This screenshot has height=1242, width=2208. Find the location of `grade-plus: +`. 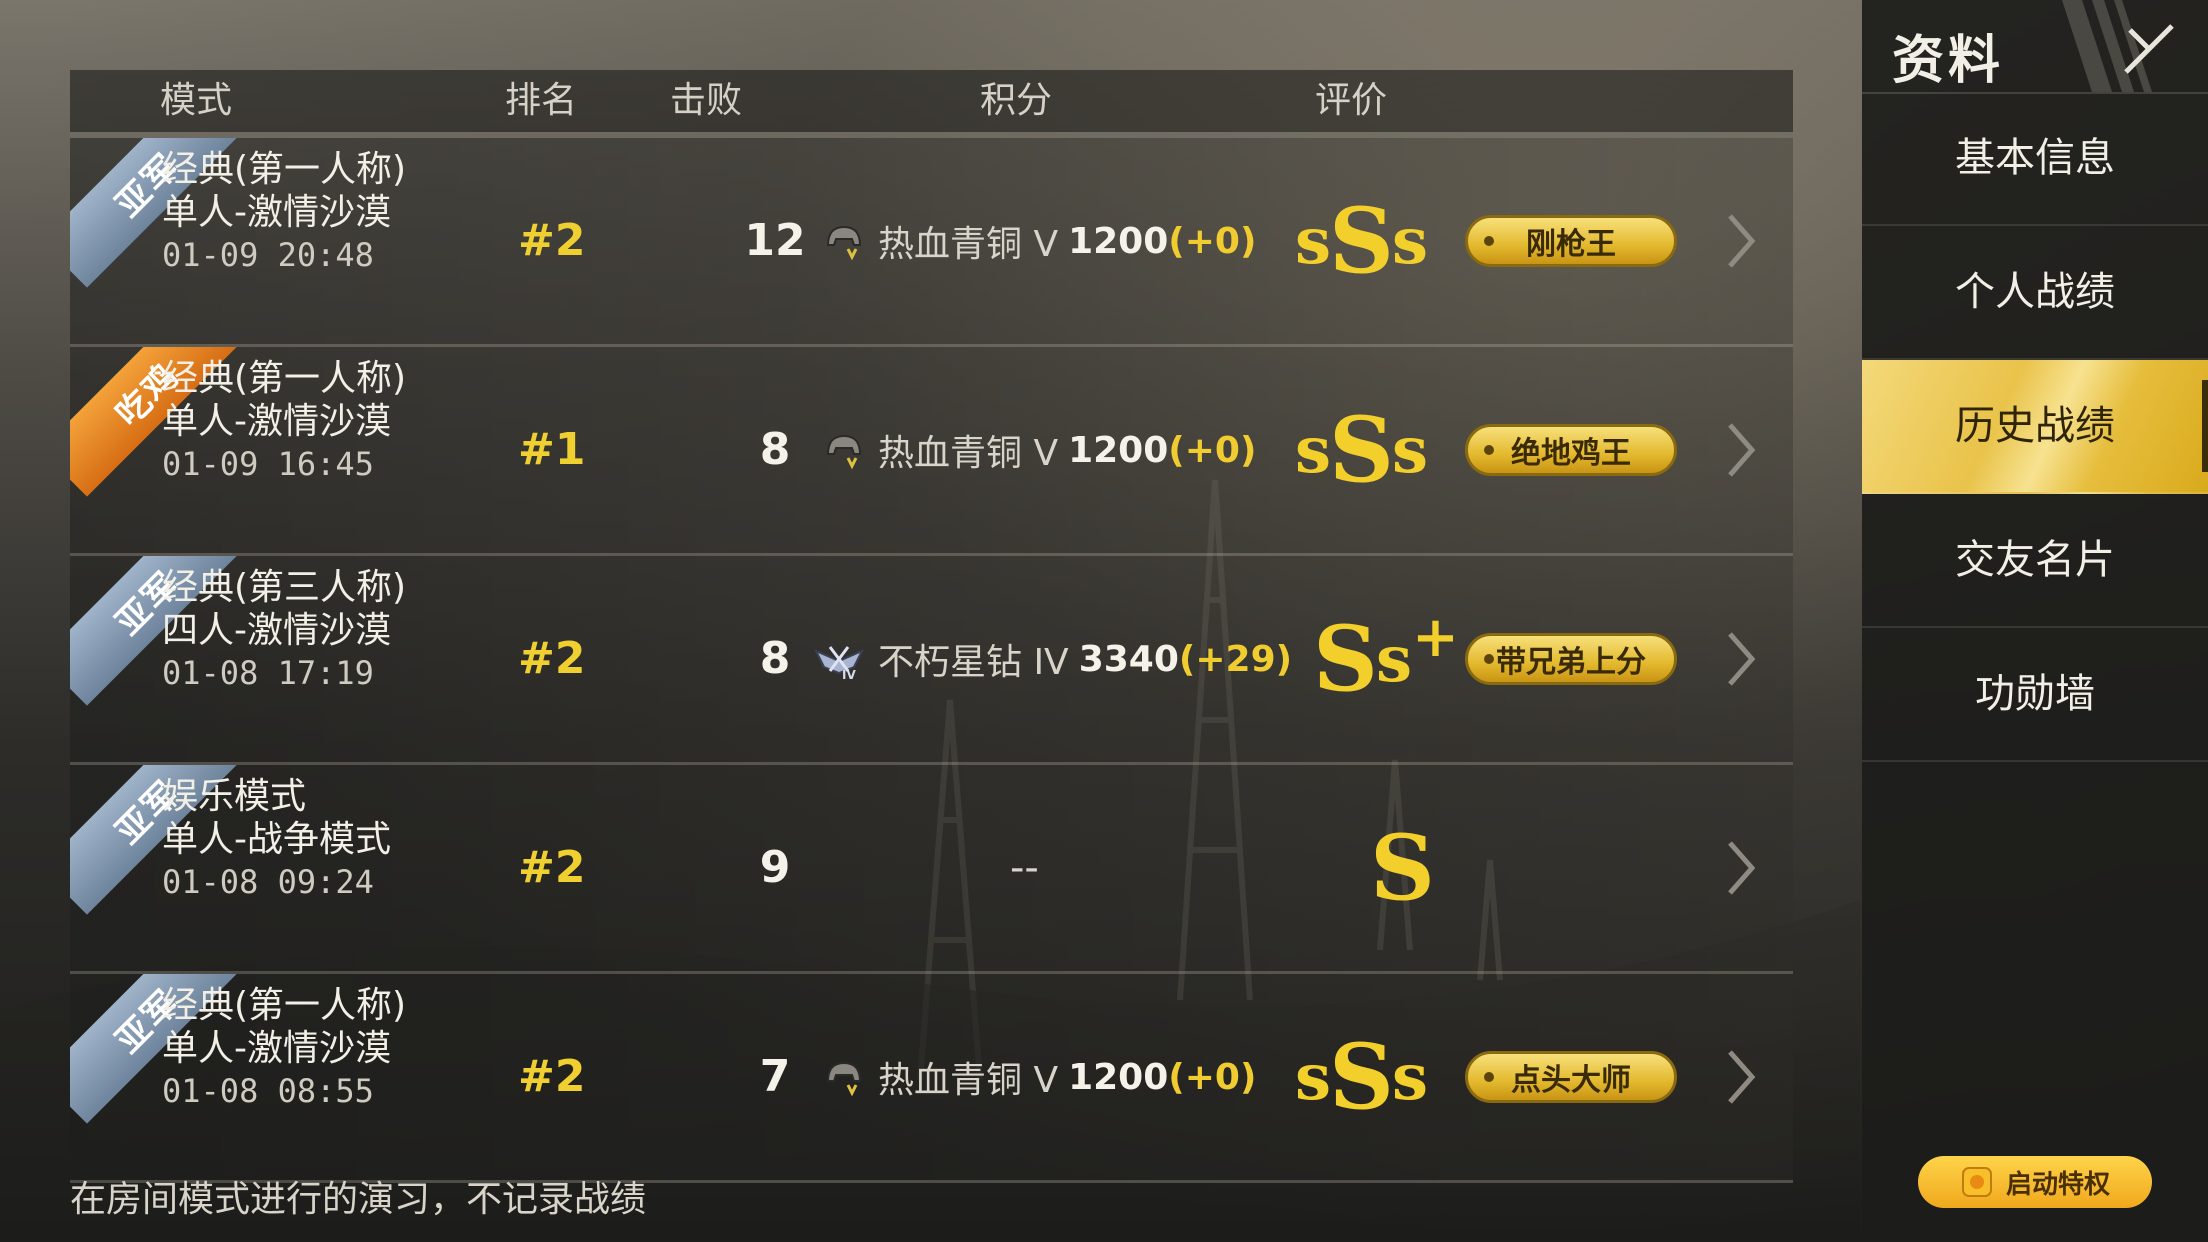

grade-plus: + is located at coordinates (1435, 637).